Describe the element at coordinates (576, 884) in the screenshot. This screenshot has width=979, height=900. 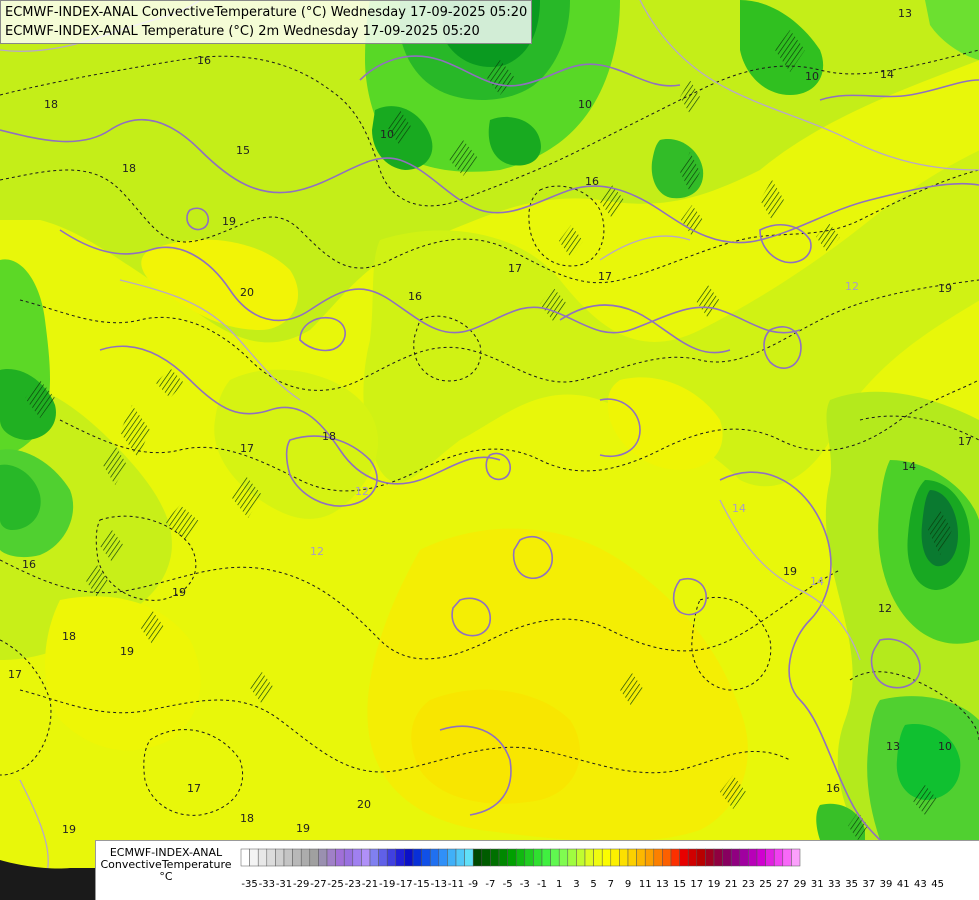
I see `legend-tick-label: 3` at that location.